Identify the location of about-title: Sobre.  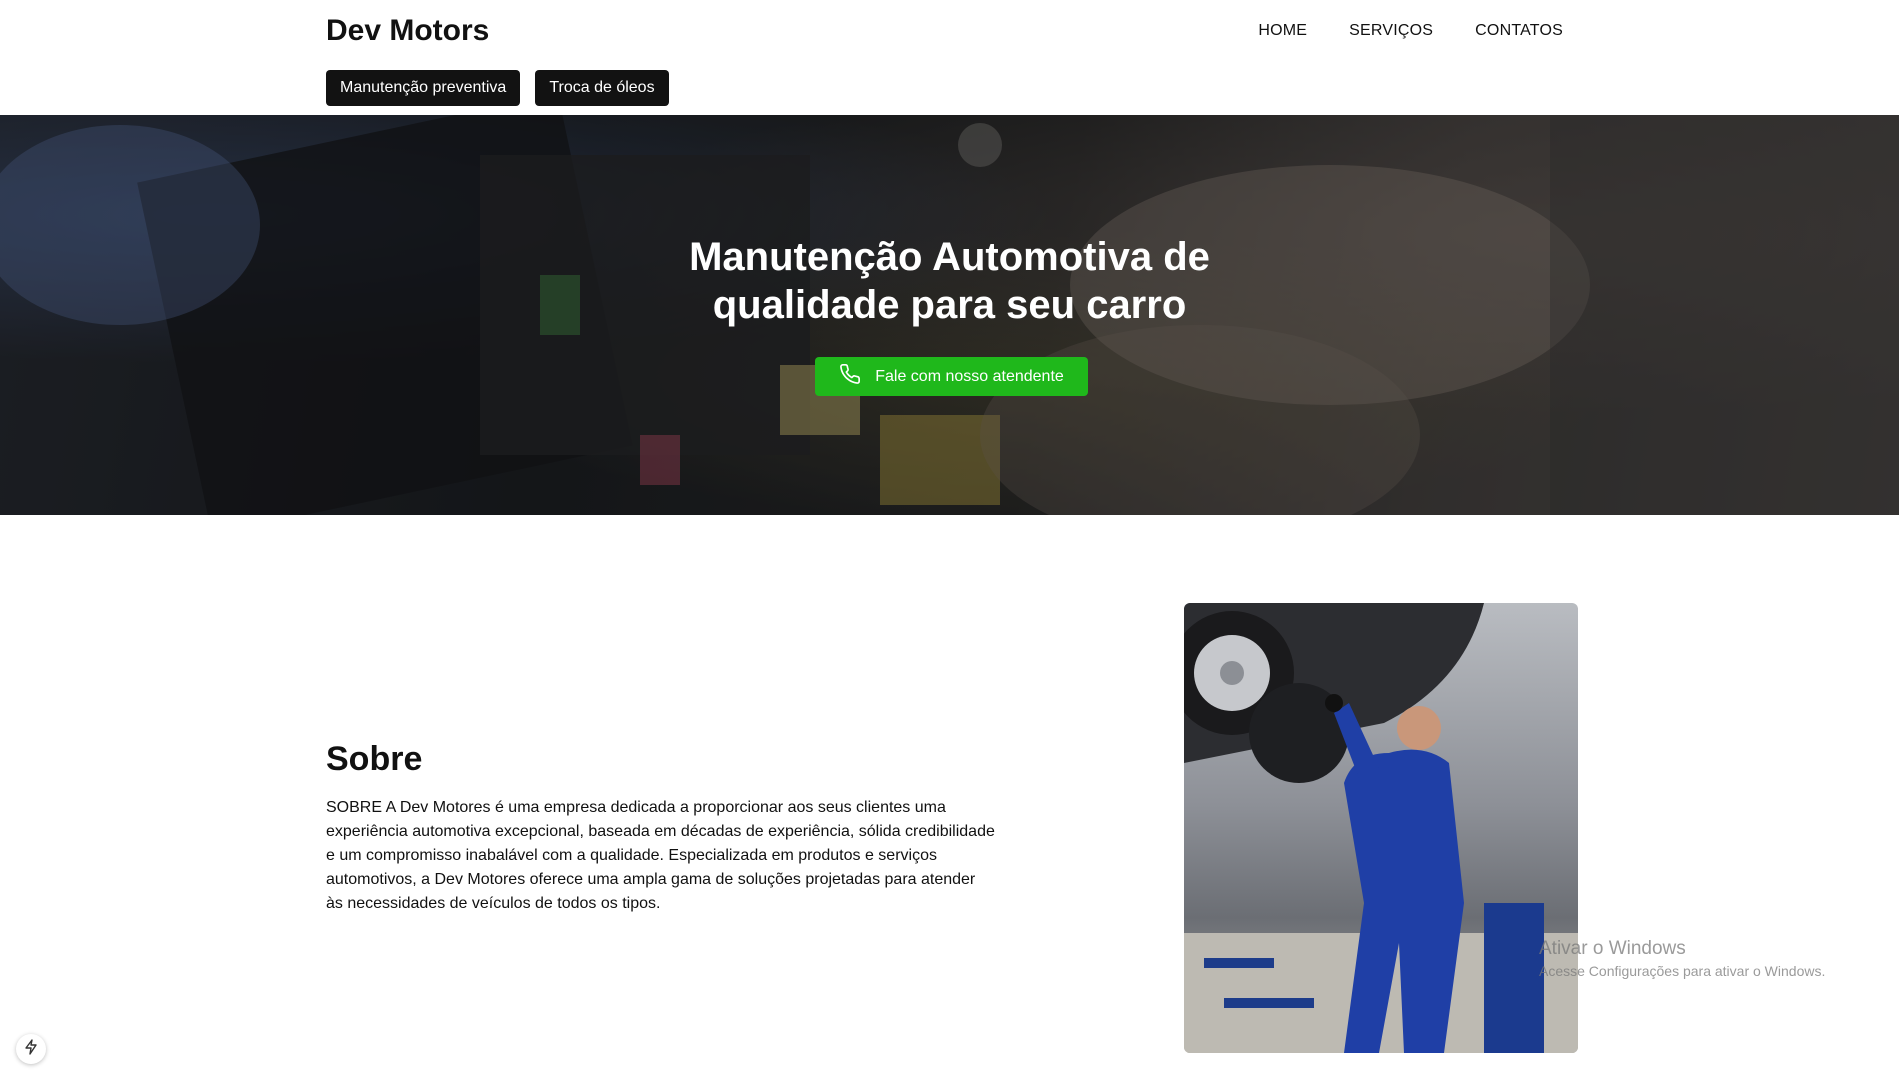
(374, 759).